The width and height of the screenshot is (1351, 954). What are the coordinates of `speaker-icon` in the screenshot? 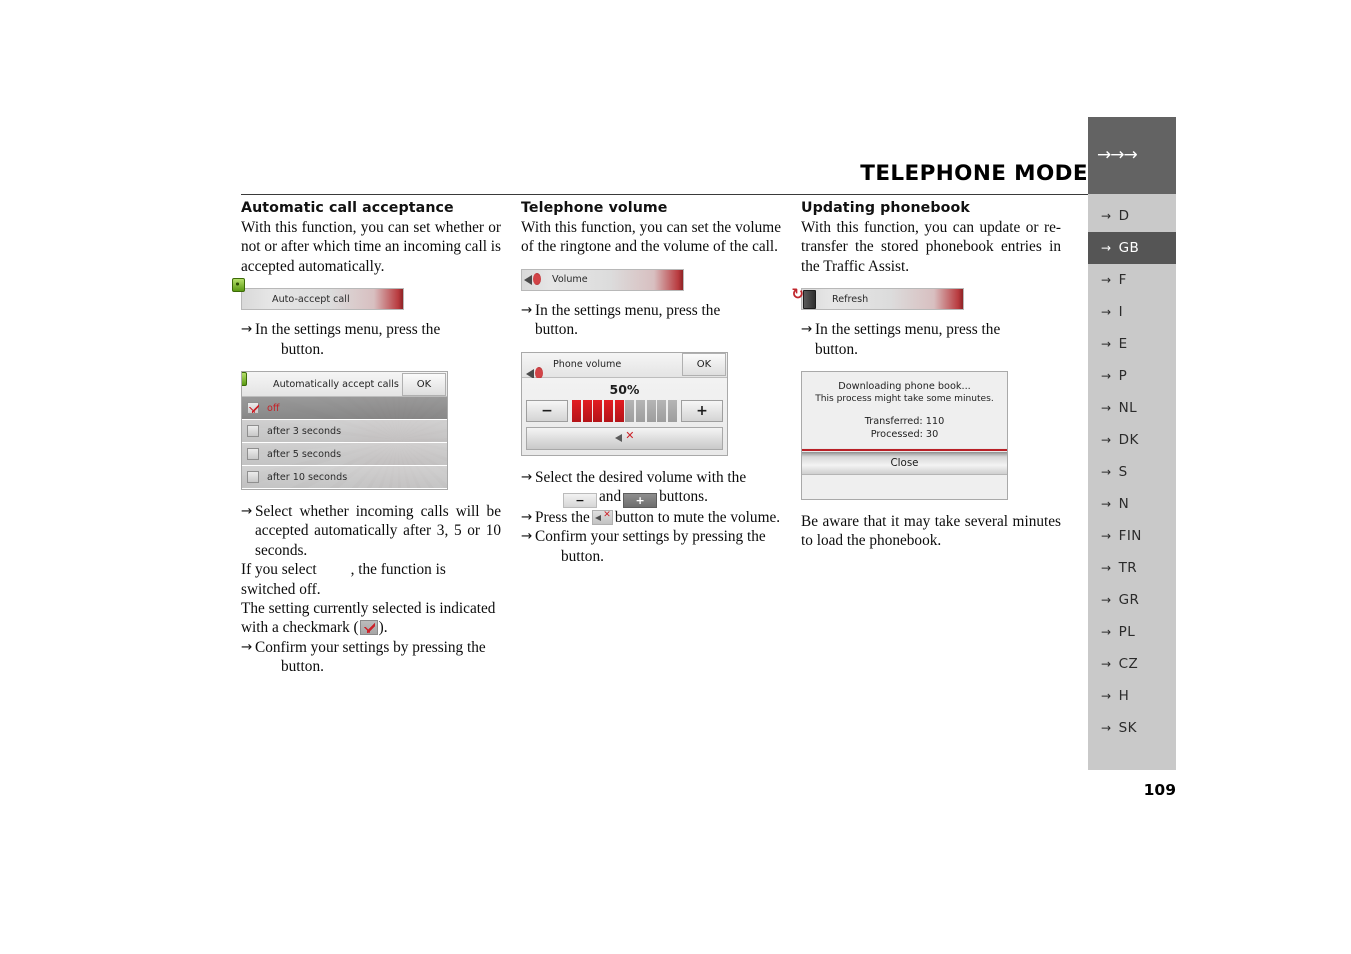 It's located at (534, 280).